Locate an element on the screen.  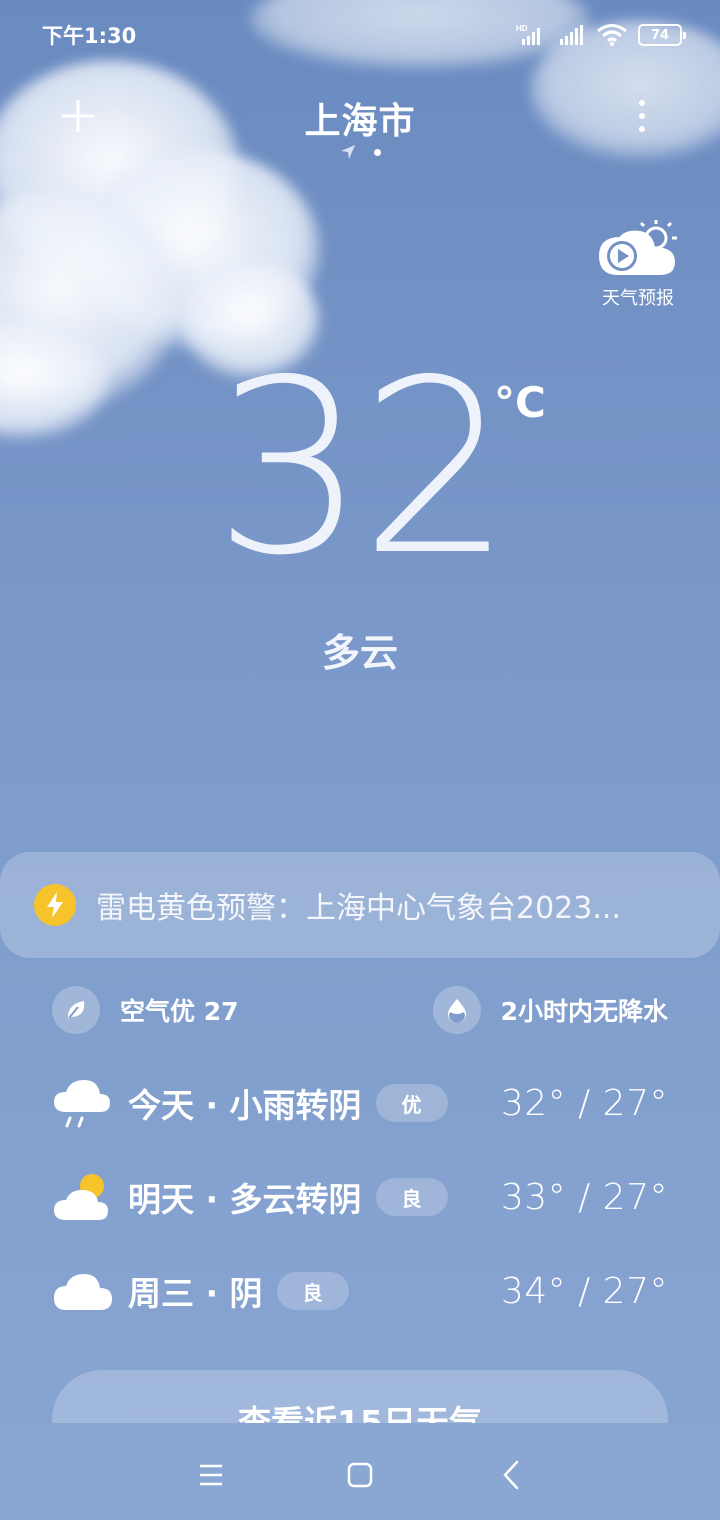
home-icon is located at coordinates (360, 1475).